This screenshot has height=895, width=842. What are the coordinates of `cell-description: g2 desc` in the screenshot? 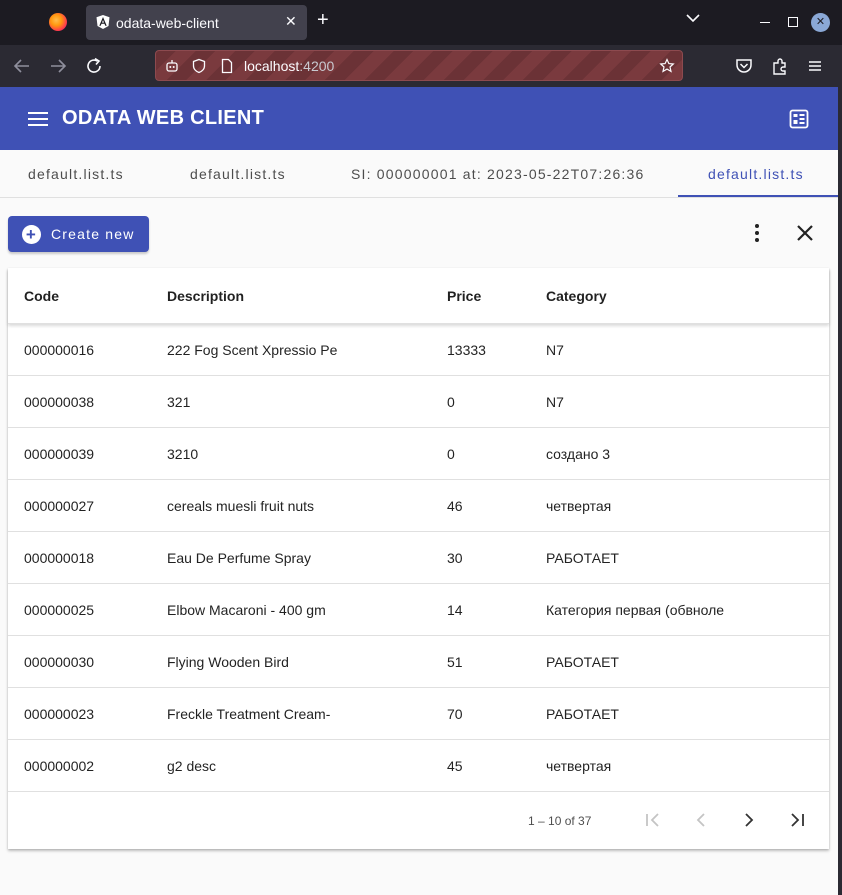 It's located at (192, 766).